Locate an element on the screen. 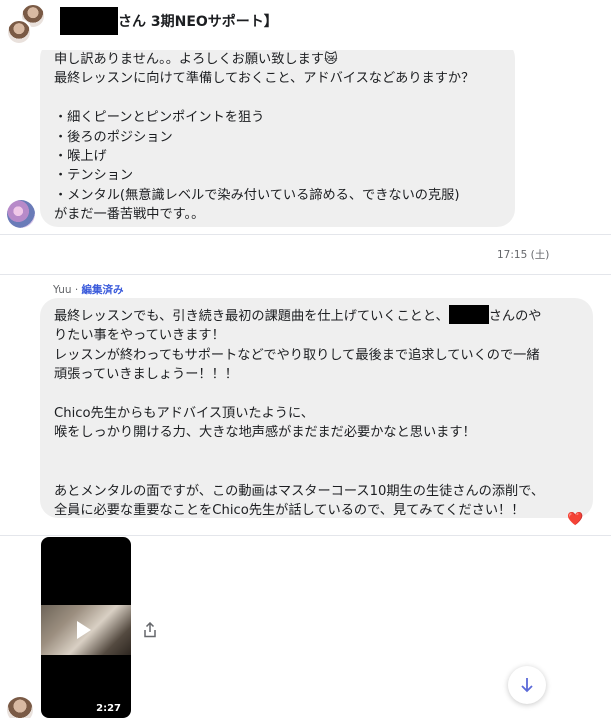  sender-line: Yuu · 編集済み is located at coordinates (88, 289).